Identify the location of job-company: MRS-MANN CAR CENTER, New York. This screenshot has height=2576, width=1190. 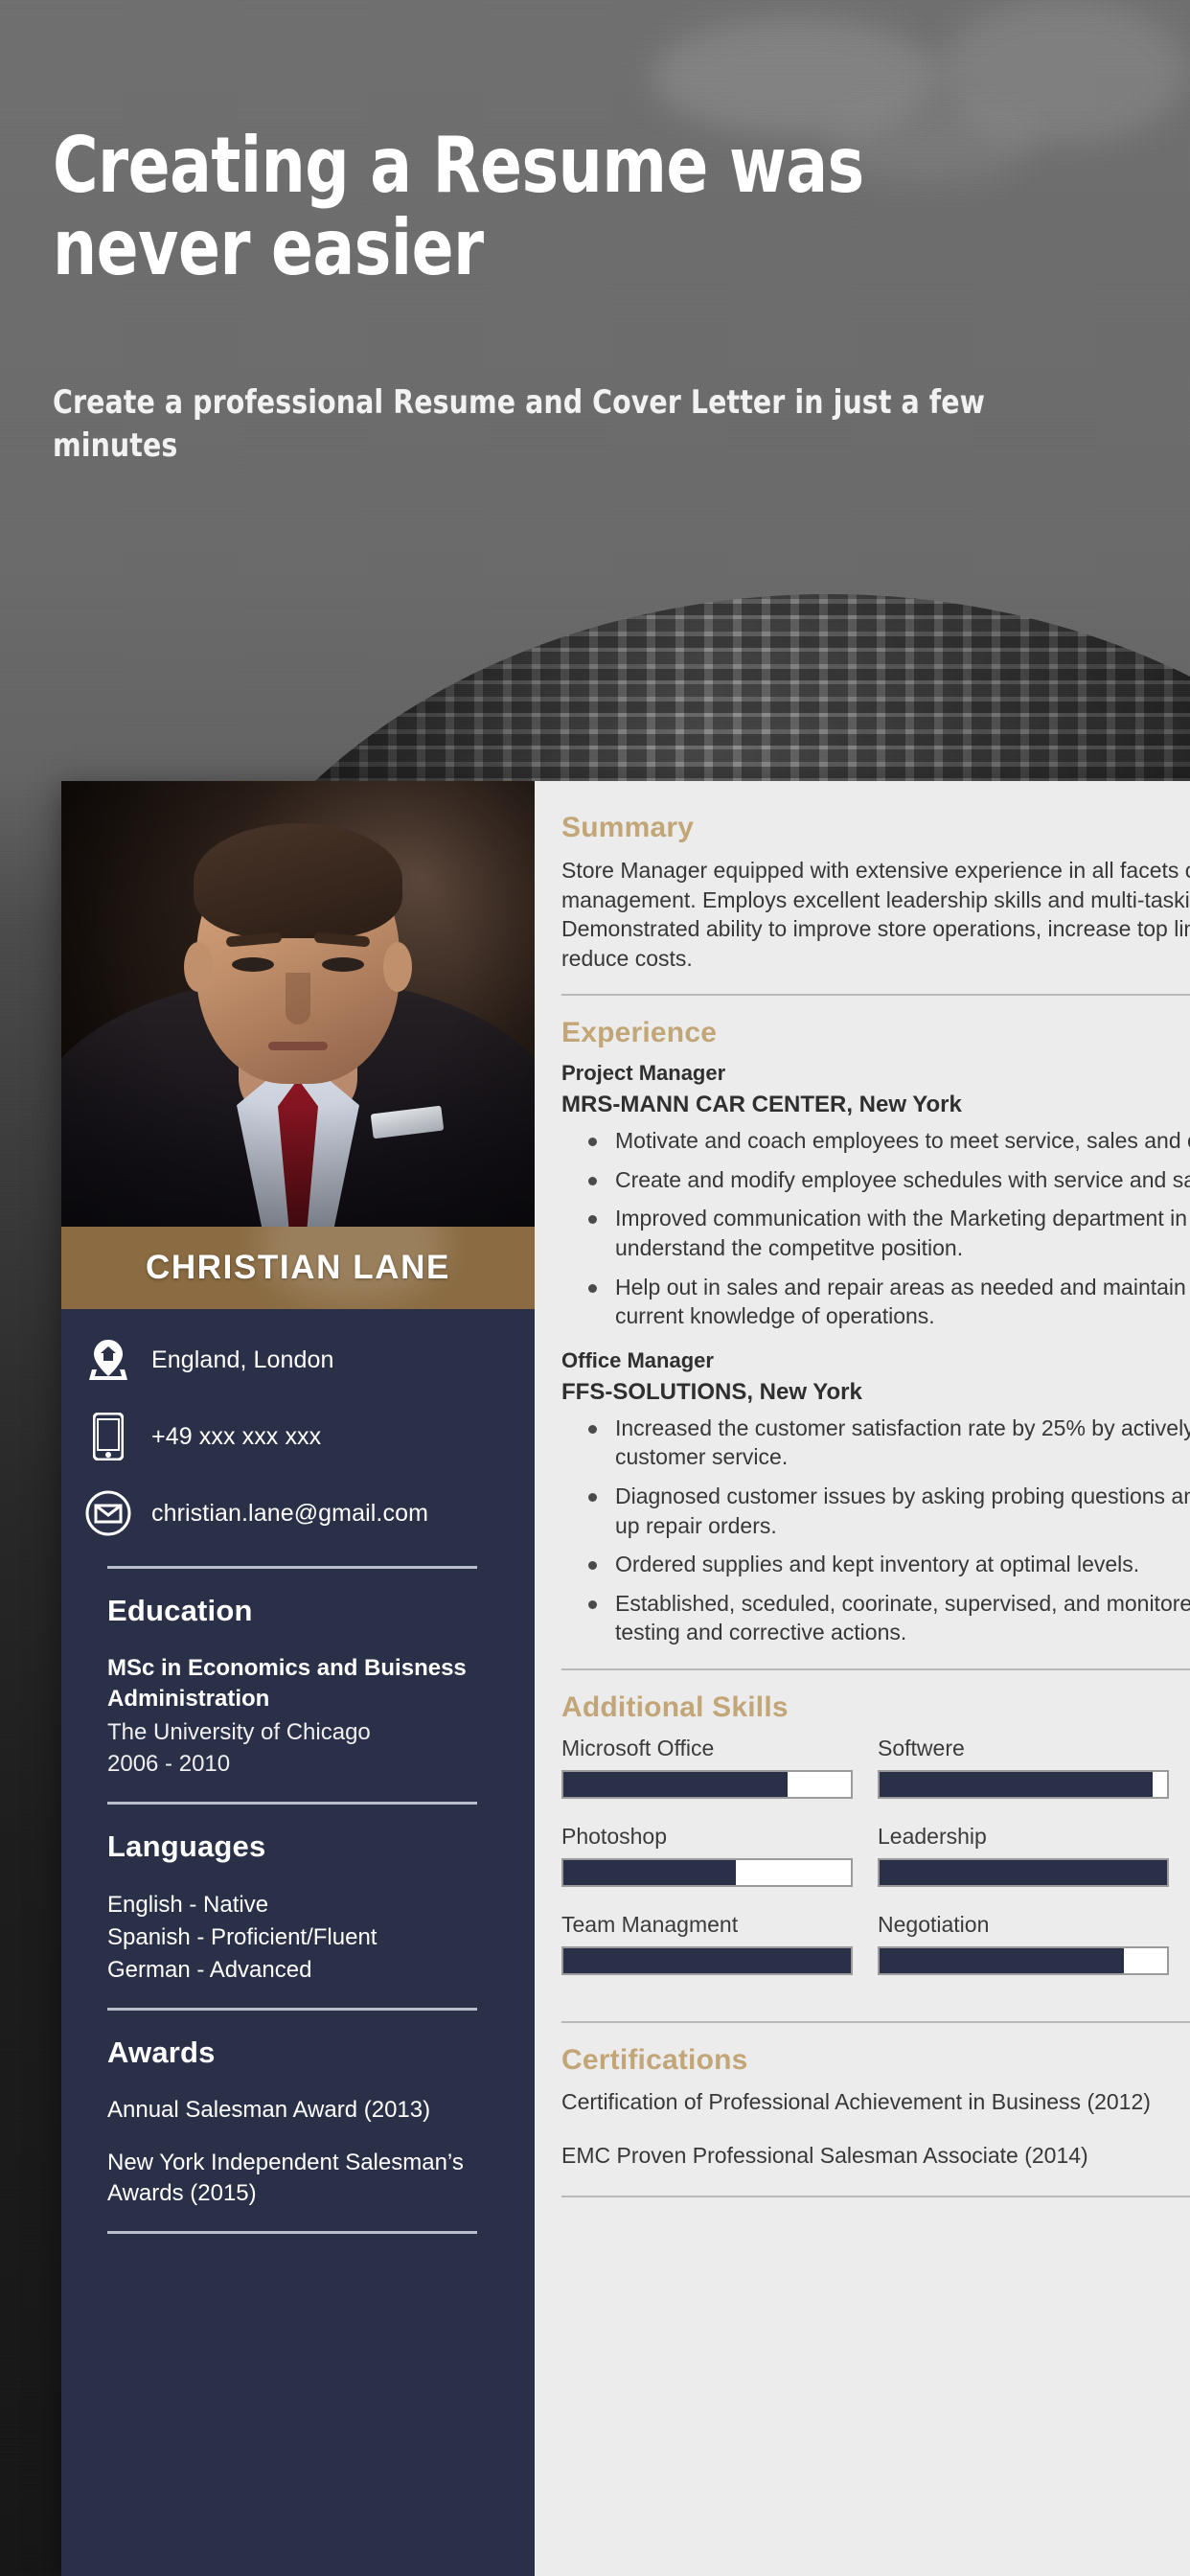
(762, 1105).